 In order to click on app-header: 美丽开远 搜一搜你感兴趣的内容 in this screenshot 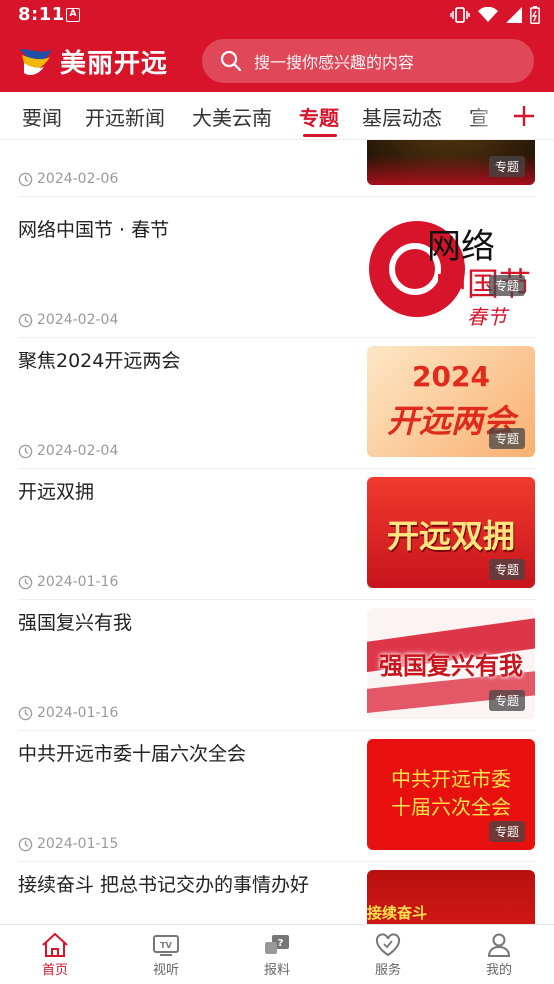, I will do `click(277, 61)`.